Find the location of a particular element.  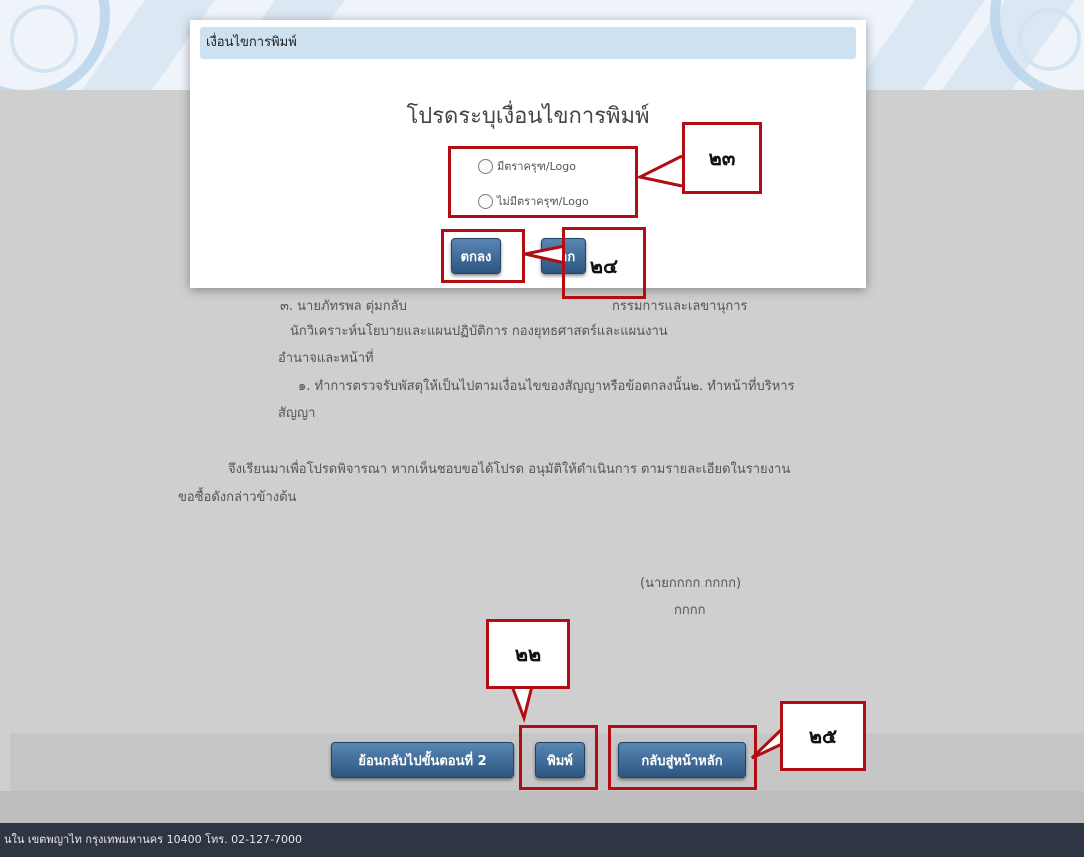

annotation-label-25: ๒๕ is located at coordinates (823, 736).